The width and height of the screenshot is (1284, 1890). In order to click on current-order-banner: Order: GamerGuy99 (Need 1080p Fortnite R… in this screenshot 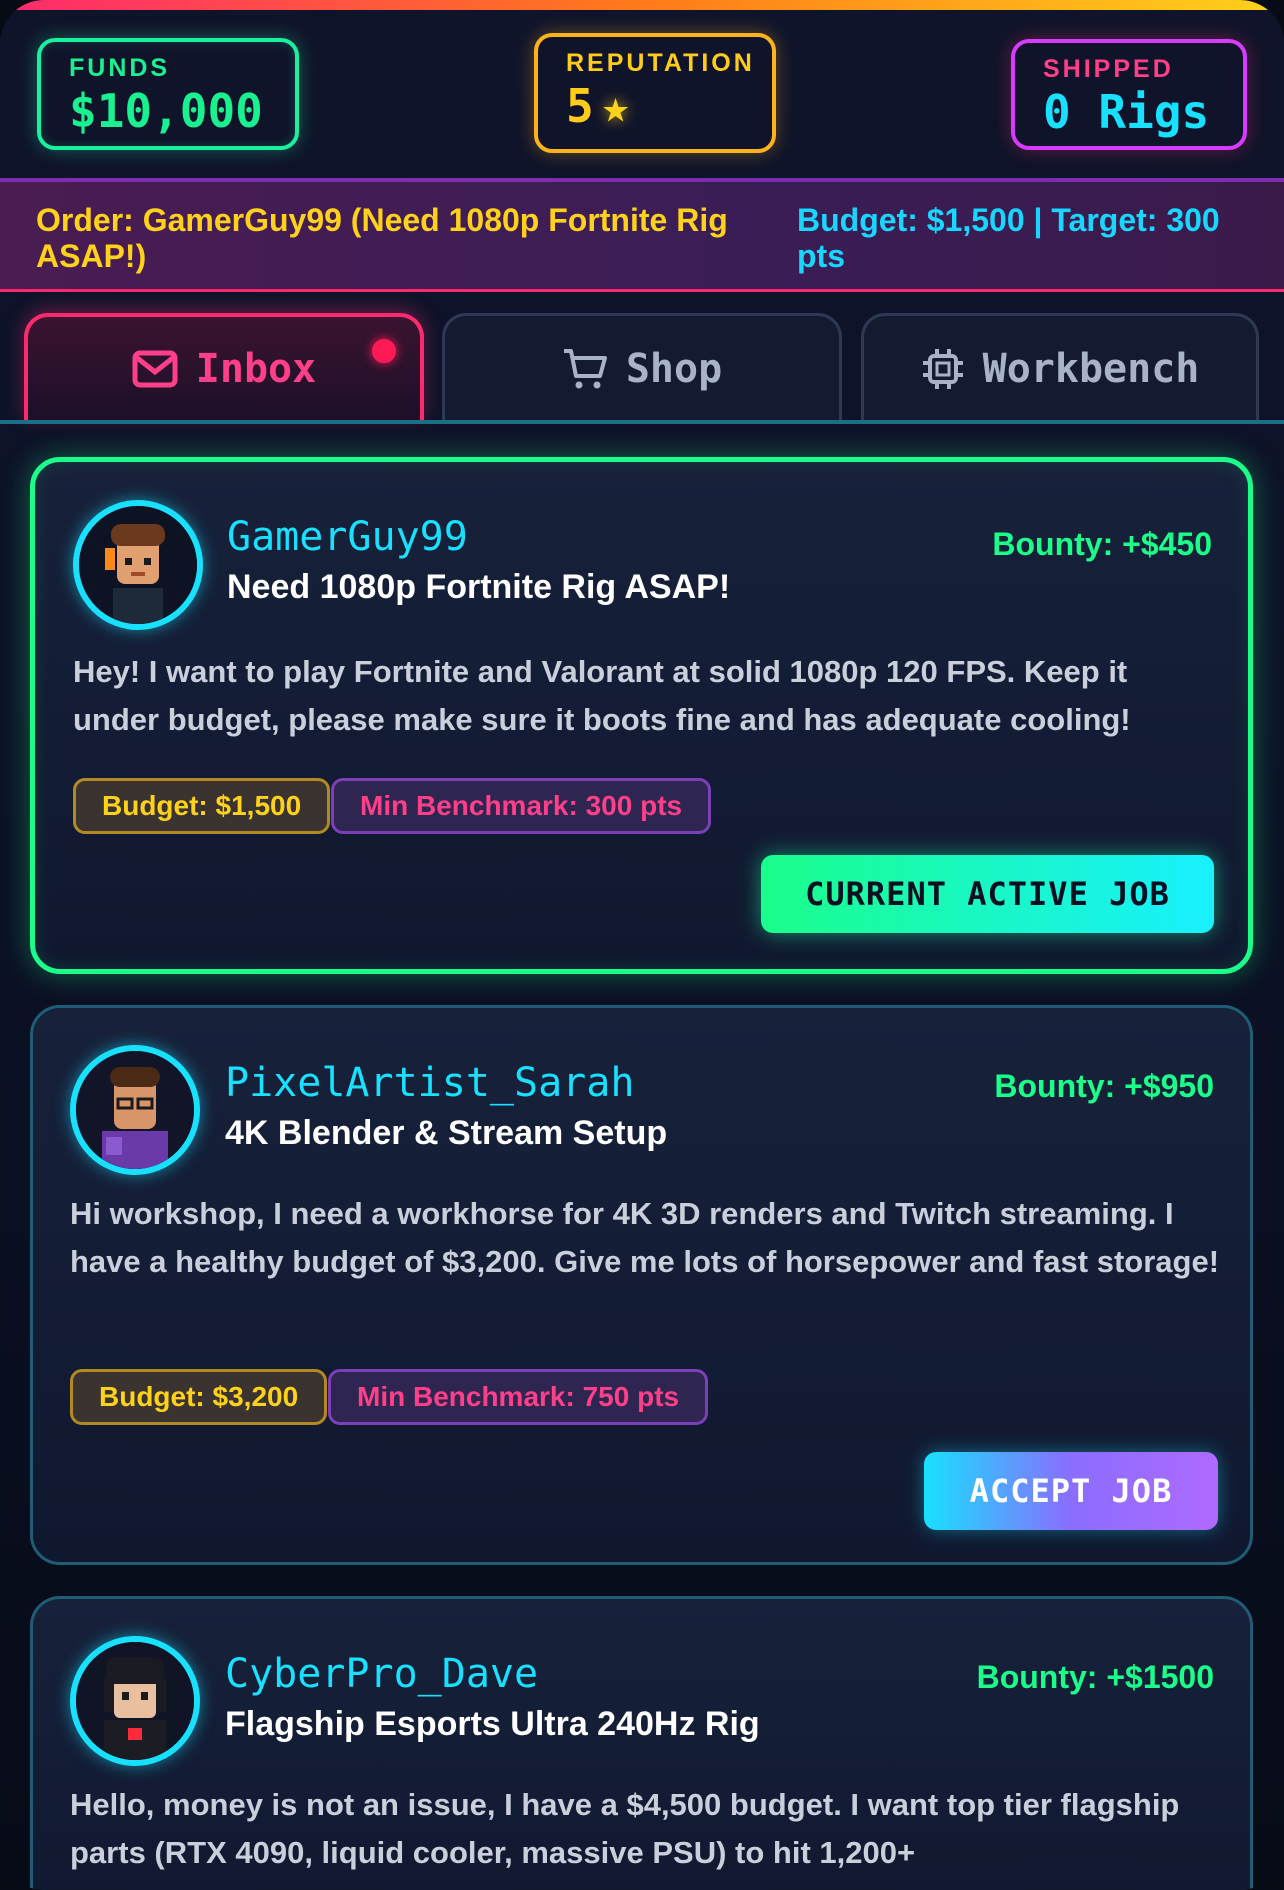, I will do `click(642, 235)`.